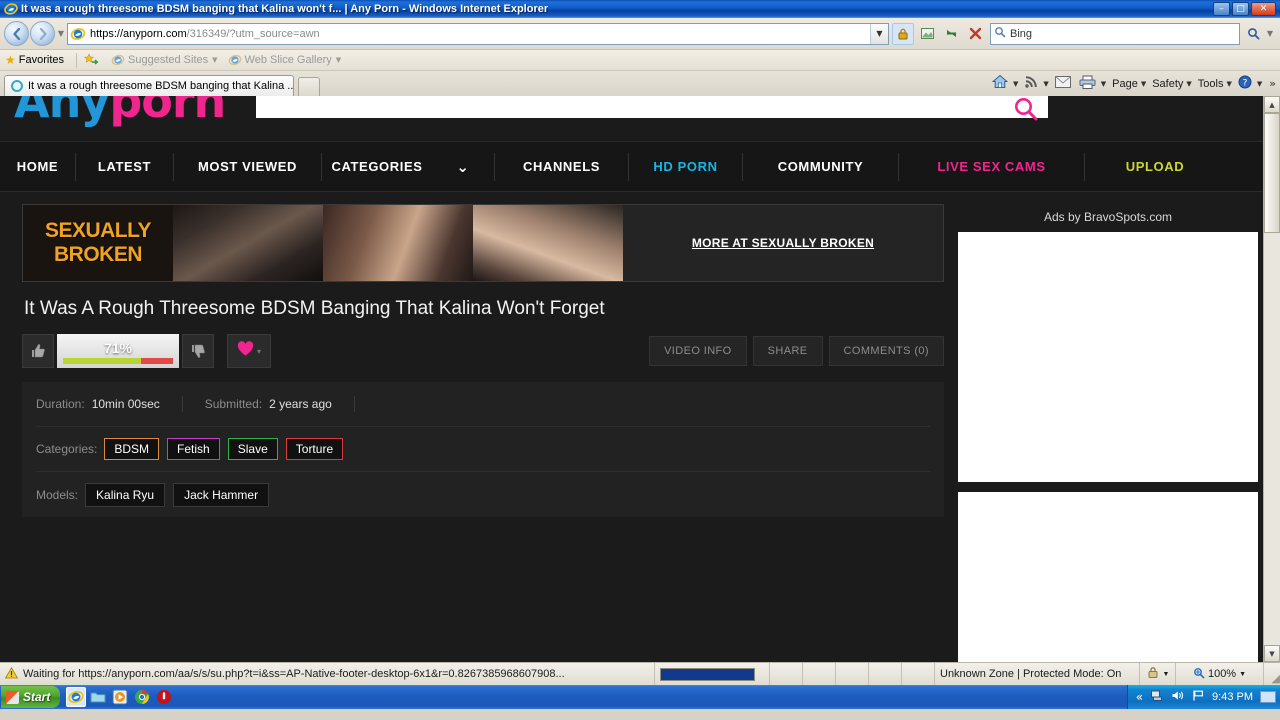 Image resolution: width=1280 pixels, height=720 pixels. Describe the element at coordinates (1155, 167) in the screenshot. I see `nav-item-upload: UPLOAD` at that location.